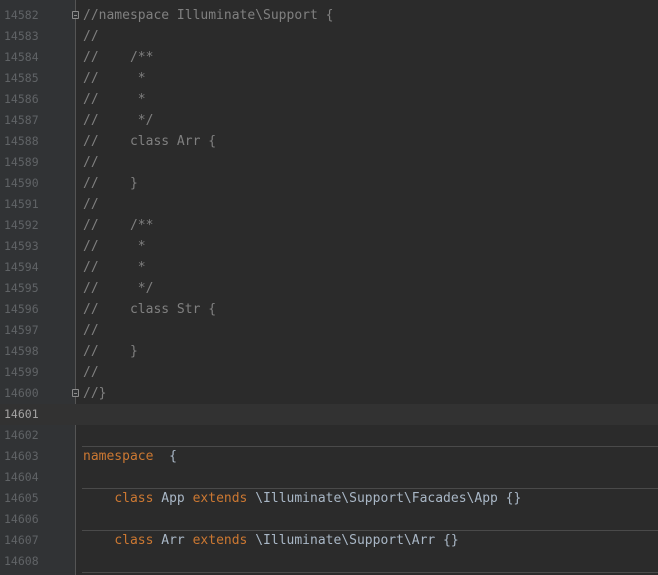  I want to click on code-line: 14600 //}, so click(329, 393).